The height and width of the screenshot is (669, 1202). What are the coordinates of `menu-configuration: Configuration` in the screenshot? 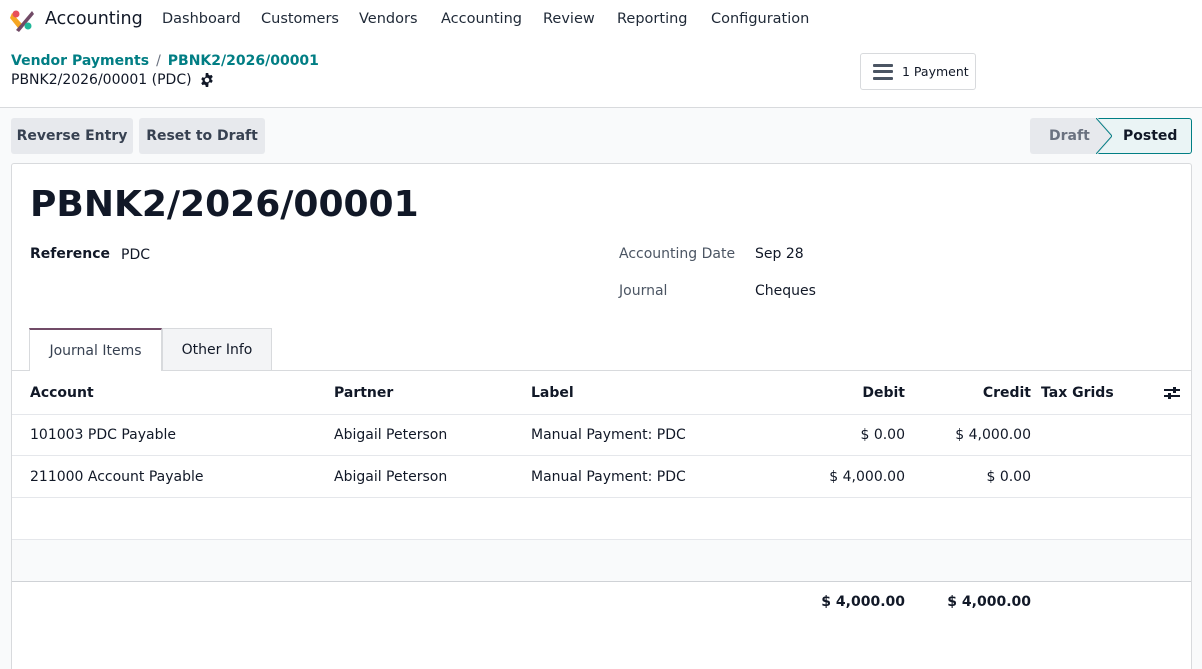 It's located at (760, 19).